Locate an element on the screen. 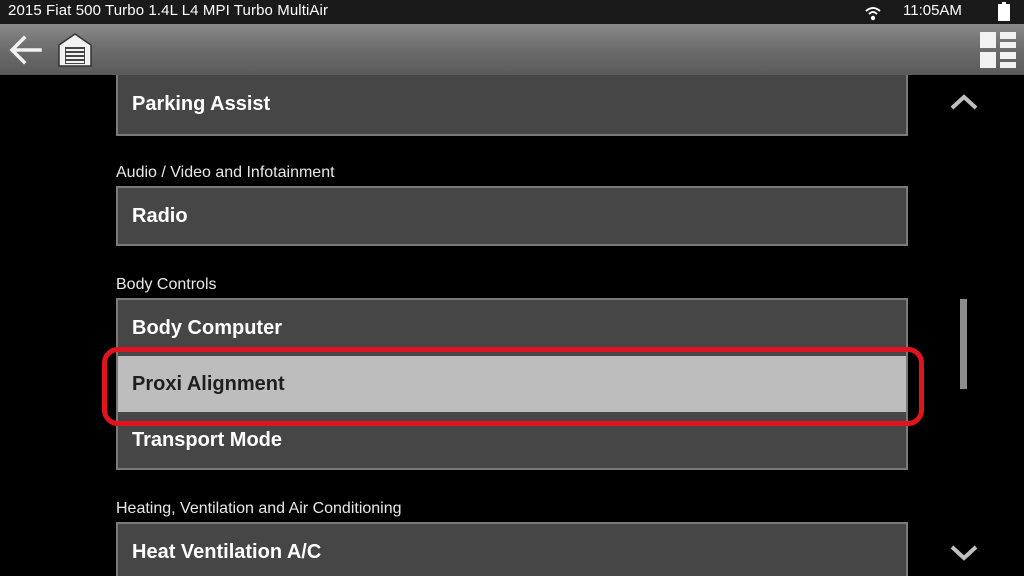 The image size is (1024, 576). scrollbar-thumb is located at coordinates (963, 344).